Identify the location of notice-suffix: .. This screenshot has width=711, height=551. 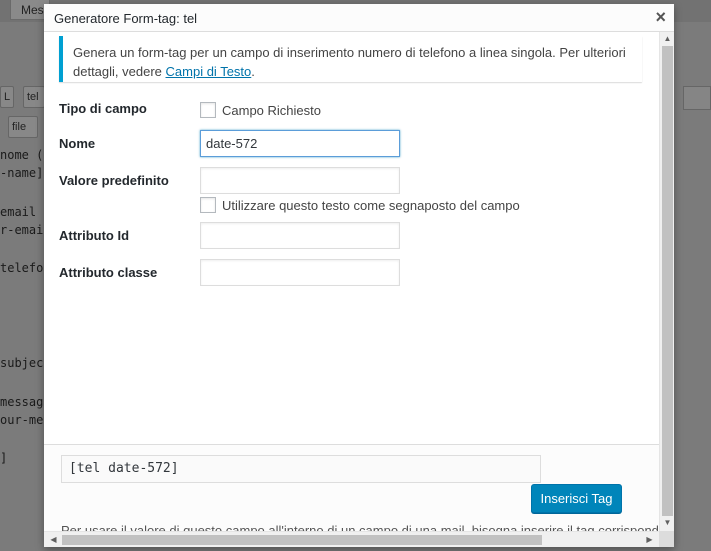
(253, 71).